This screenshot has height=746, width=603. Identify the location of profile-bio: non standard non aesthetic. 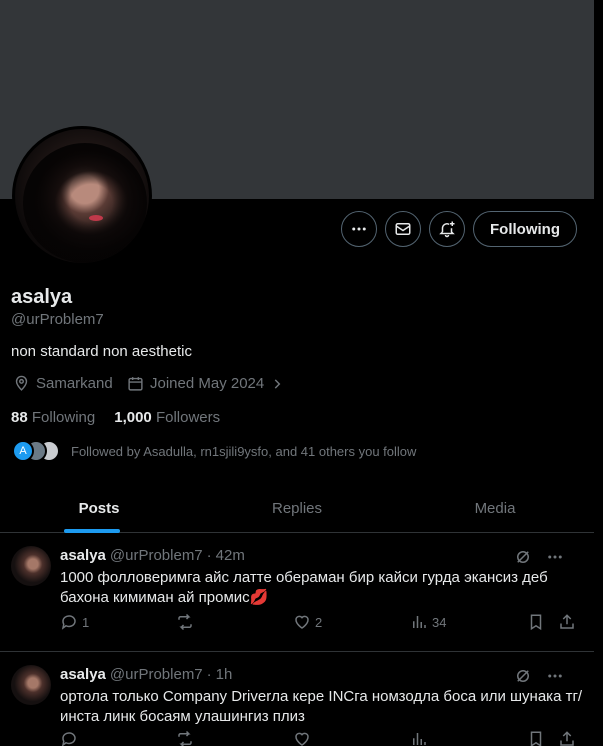
(101, 351).